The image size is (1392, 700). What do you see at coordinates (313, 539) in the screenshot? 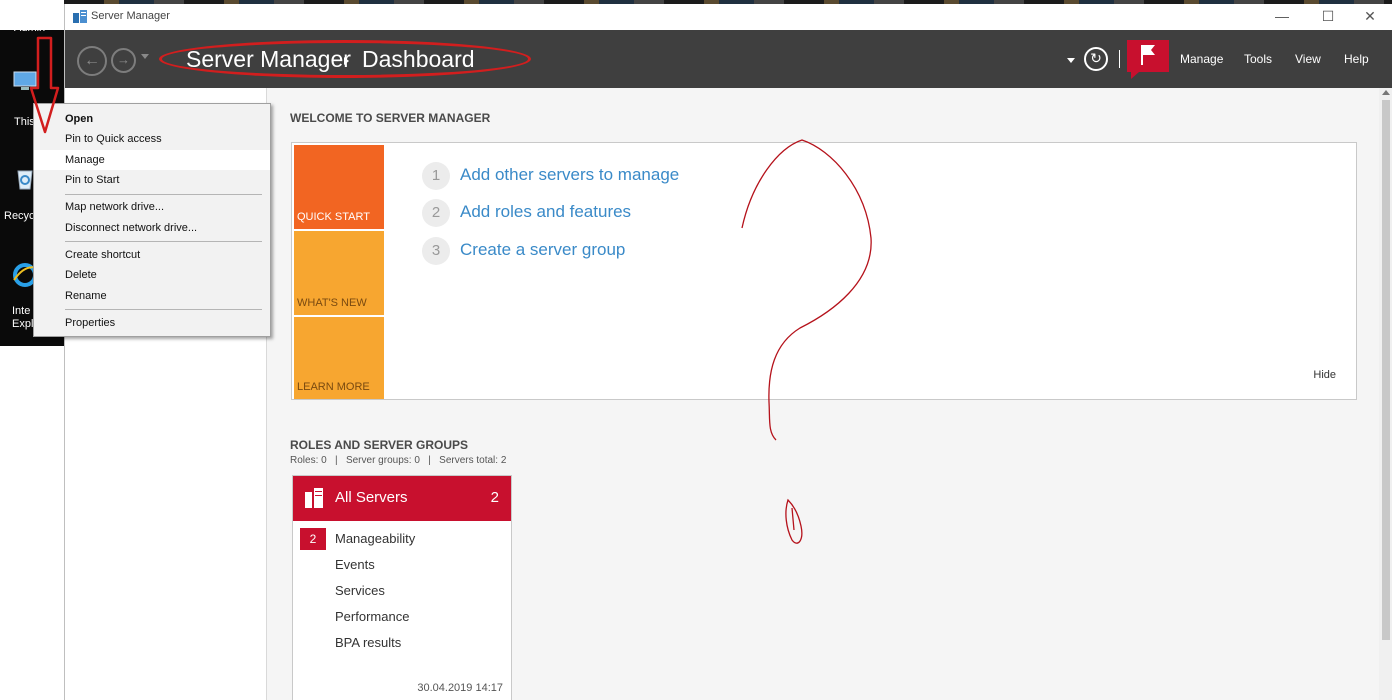
I see `manageability-badge: 2` at bounding box center [313, 539].